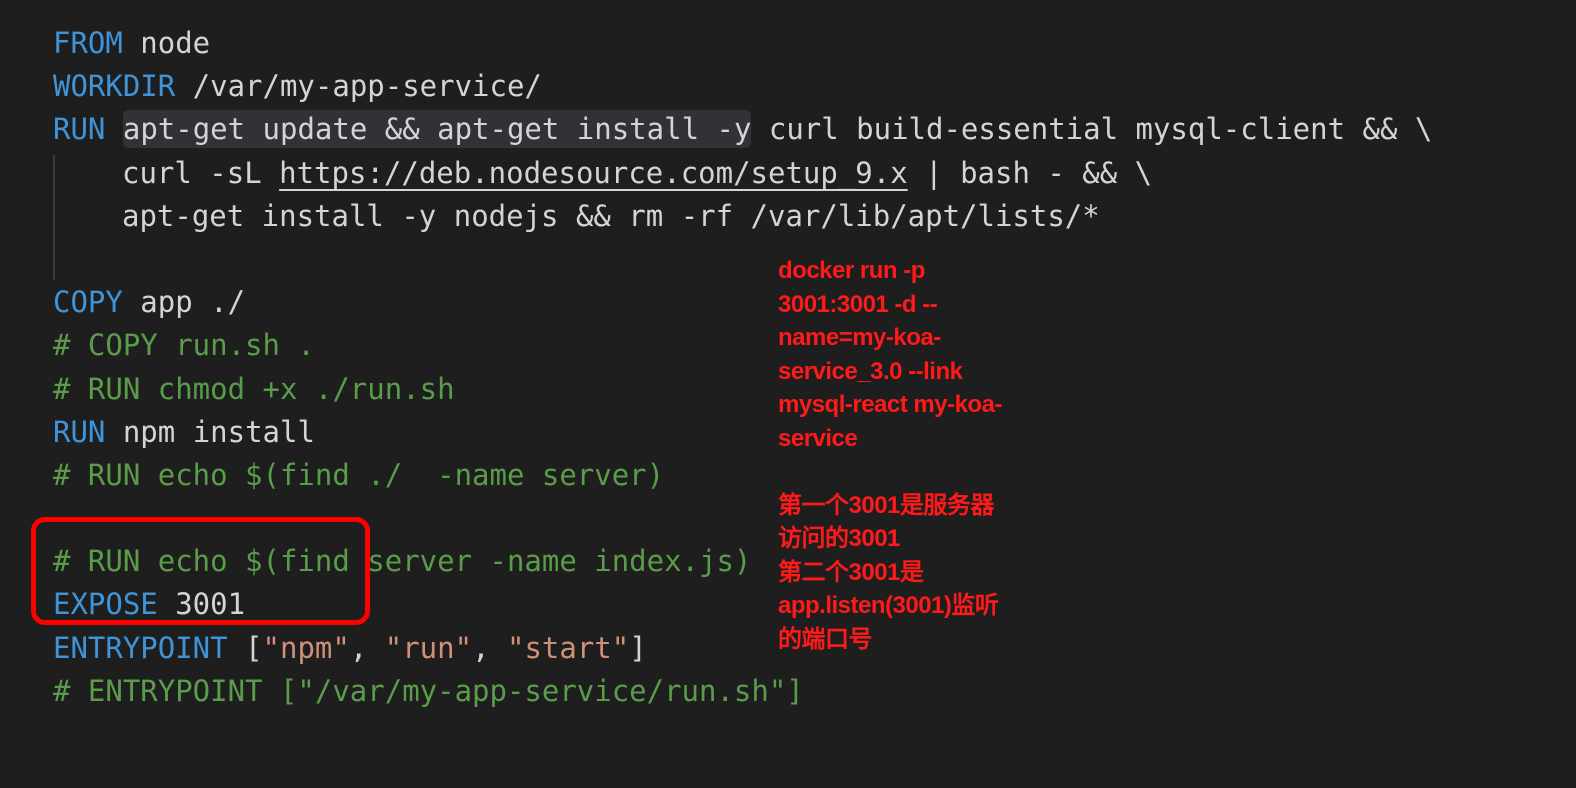 The height and width of the screenshot is (788, 1576). Describe the element at coordinates (437, 129) in the screenshot. I see `selected-text: apt-get update && apt-get install -y` at that location.